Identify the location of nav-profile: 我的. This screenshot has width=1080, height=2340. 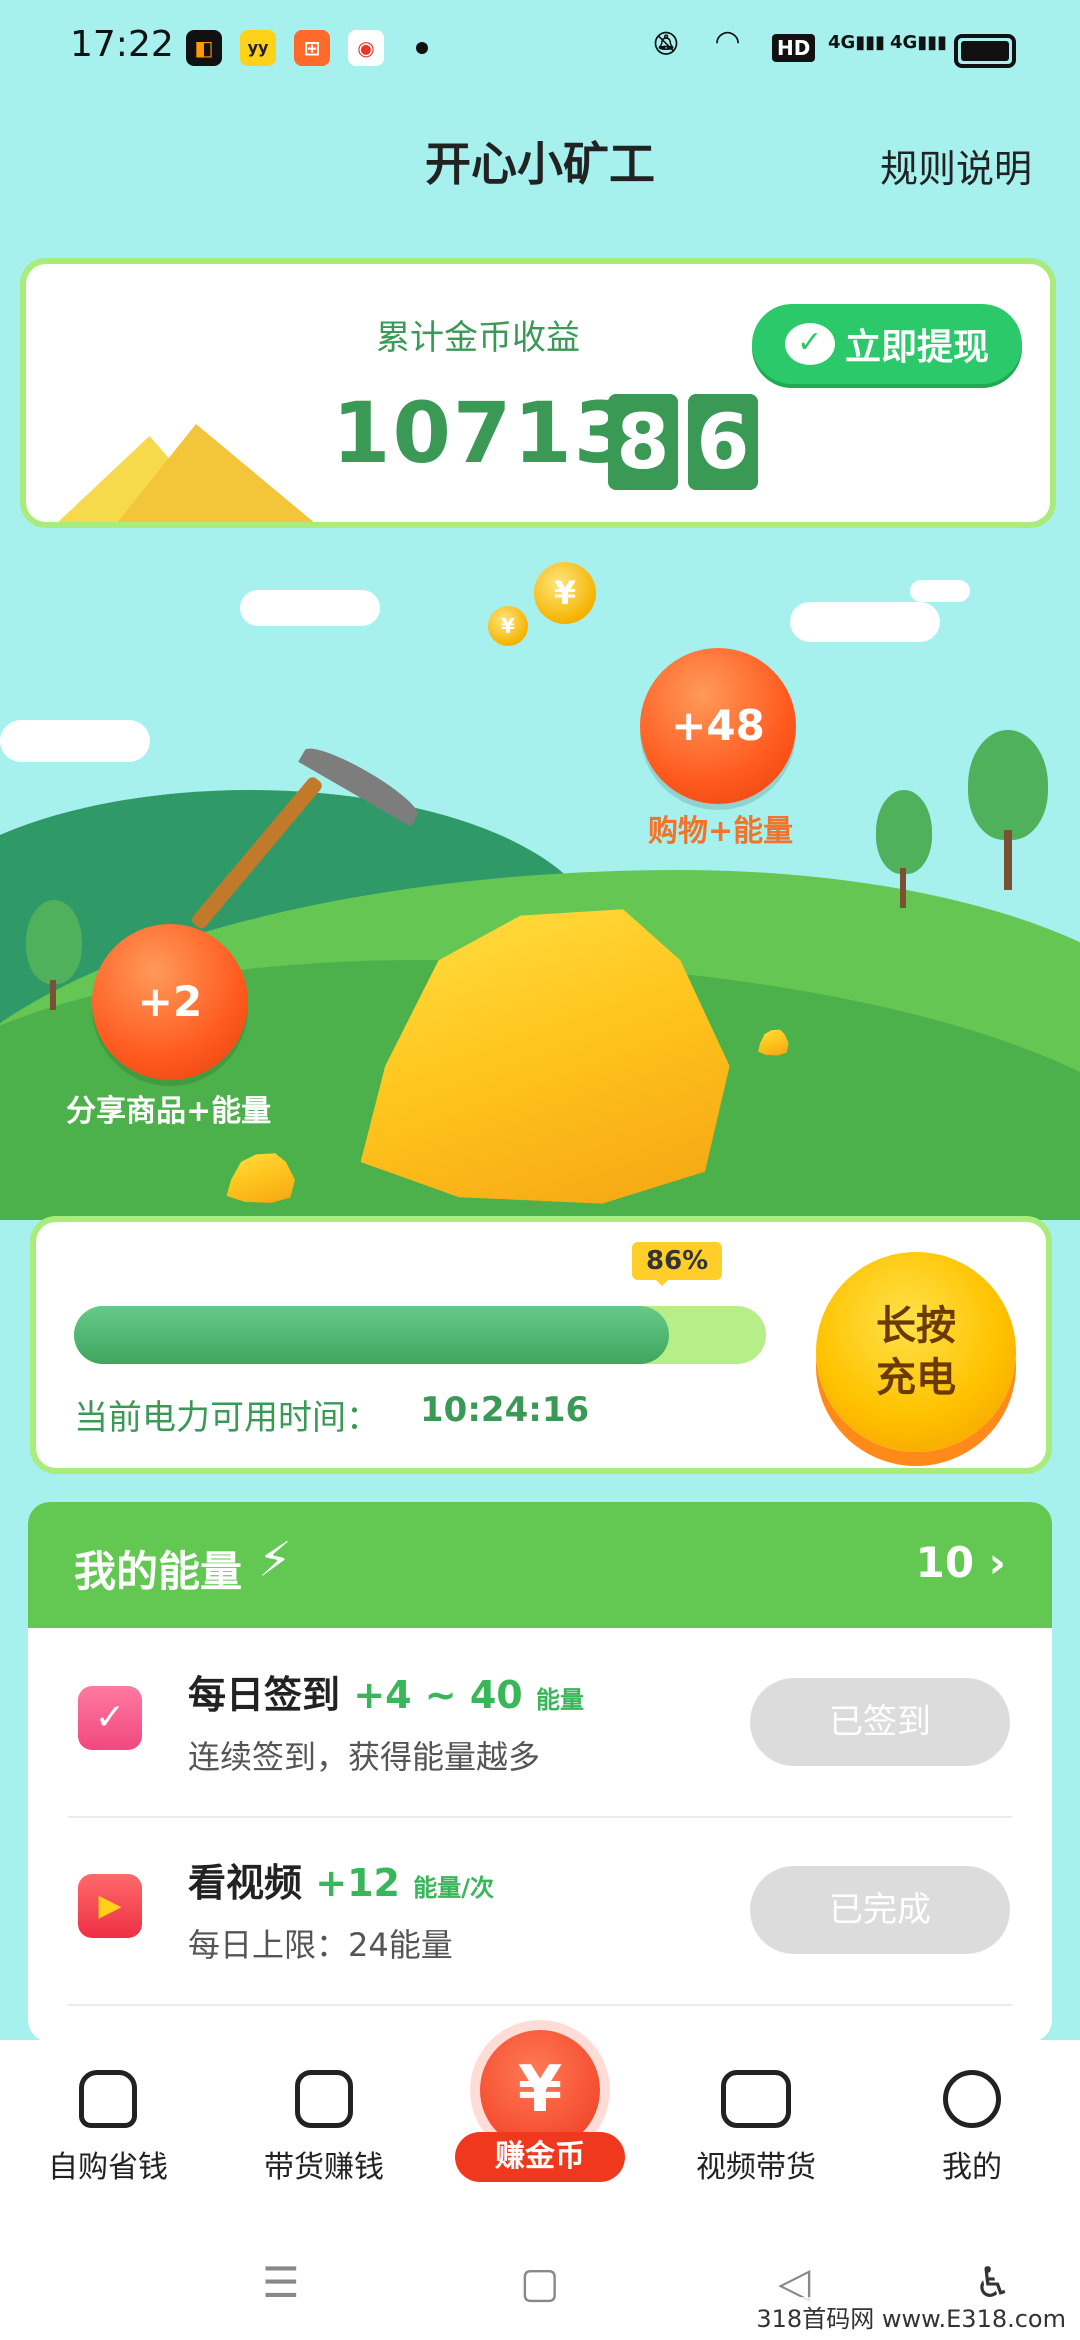
(972, 2128).